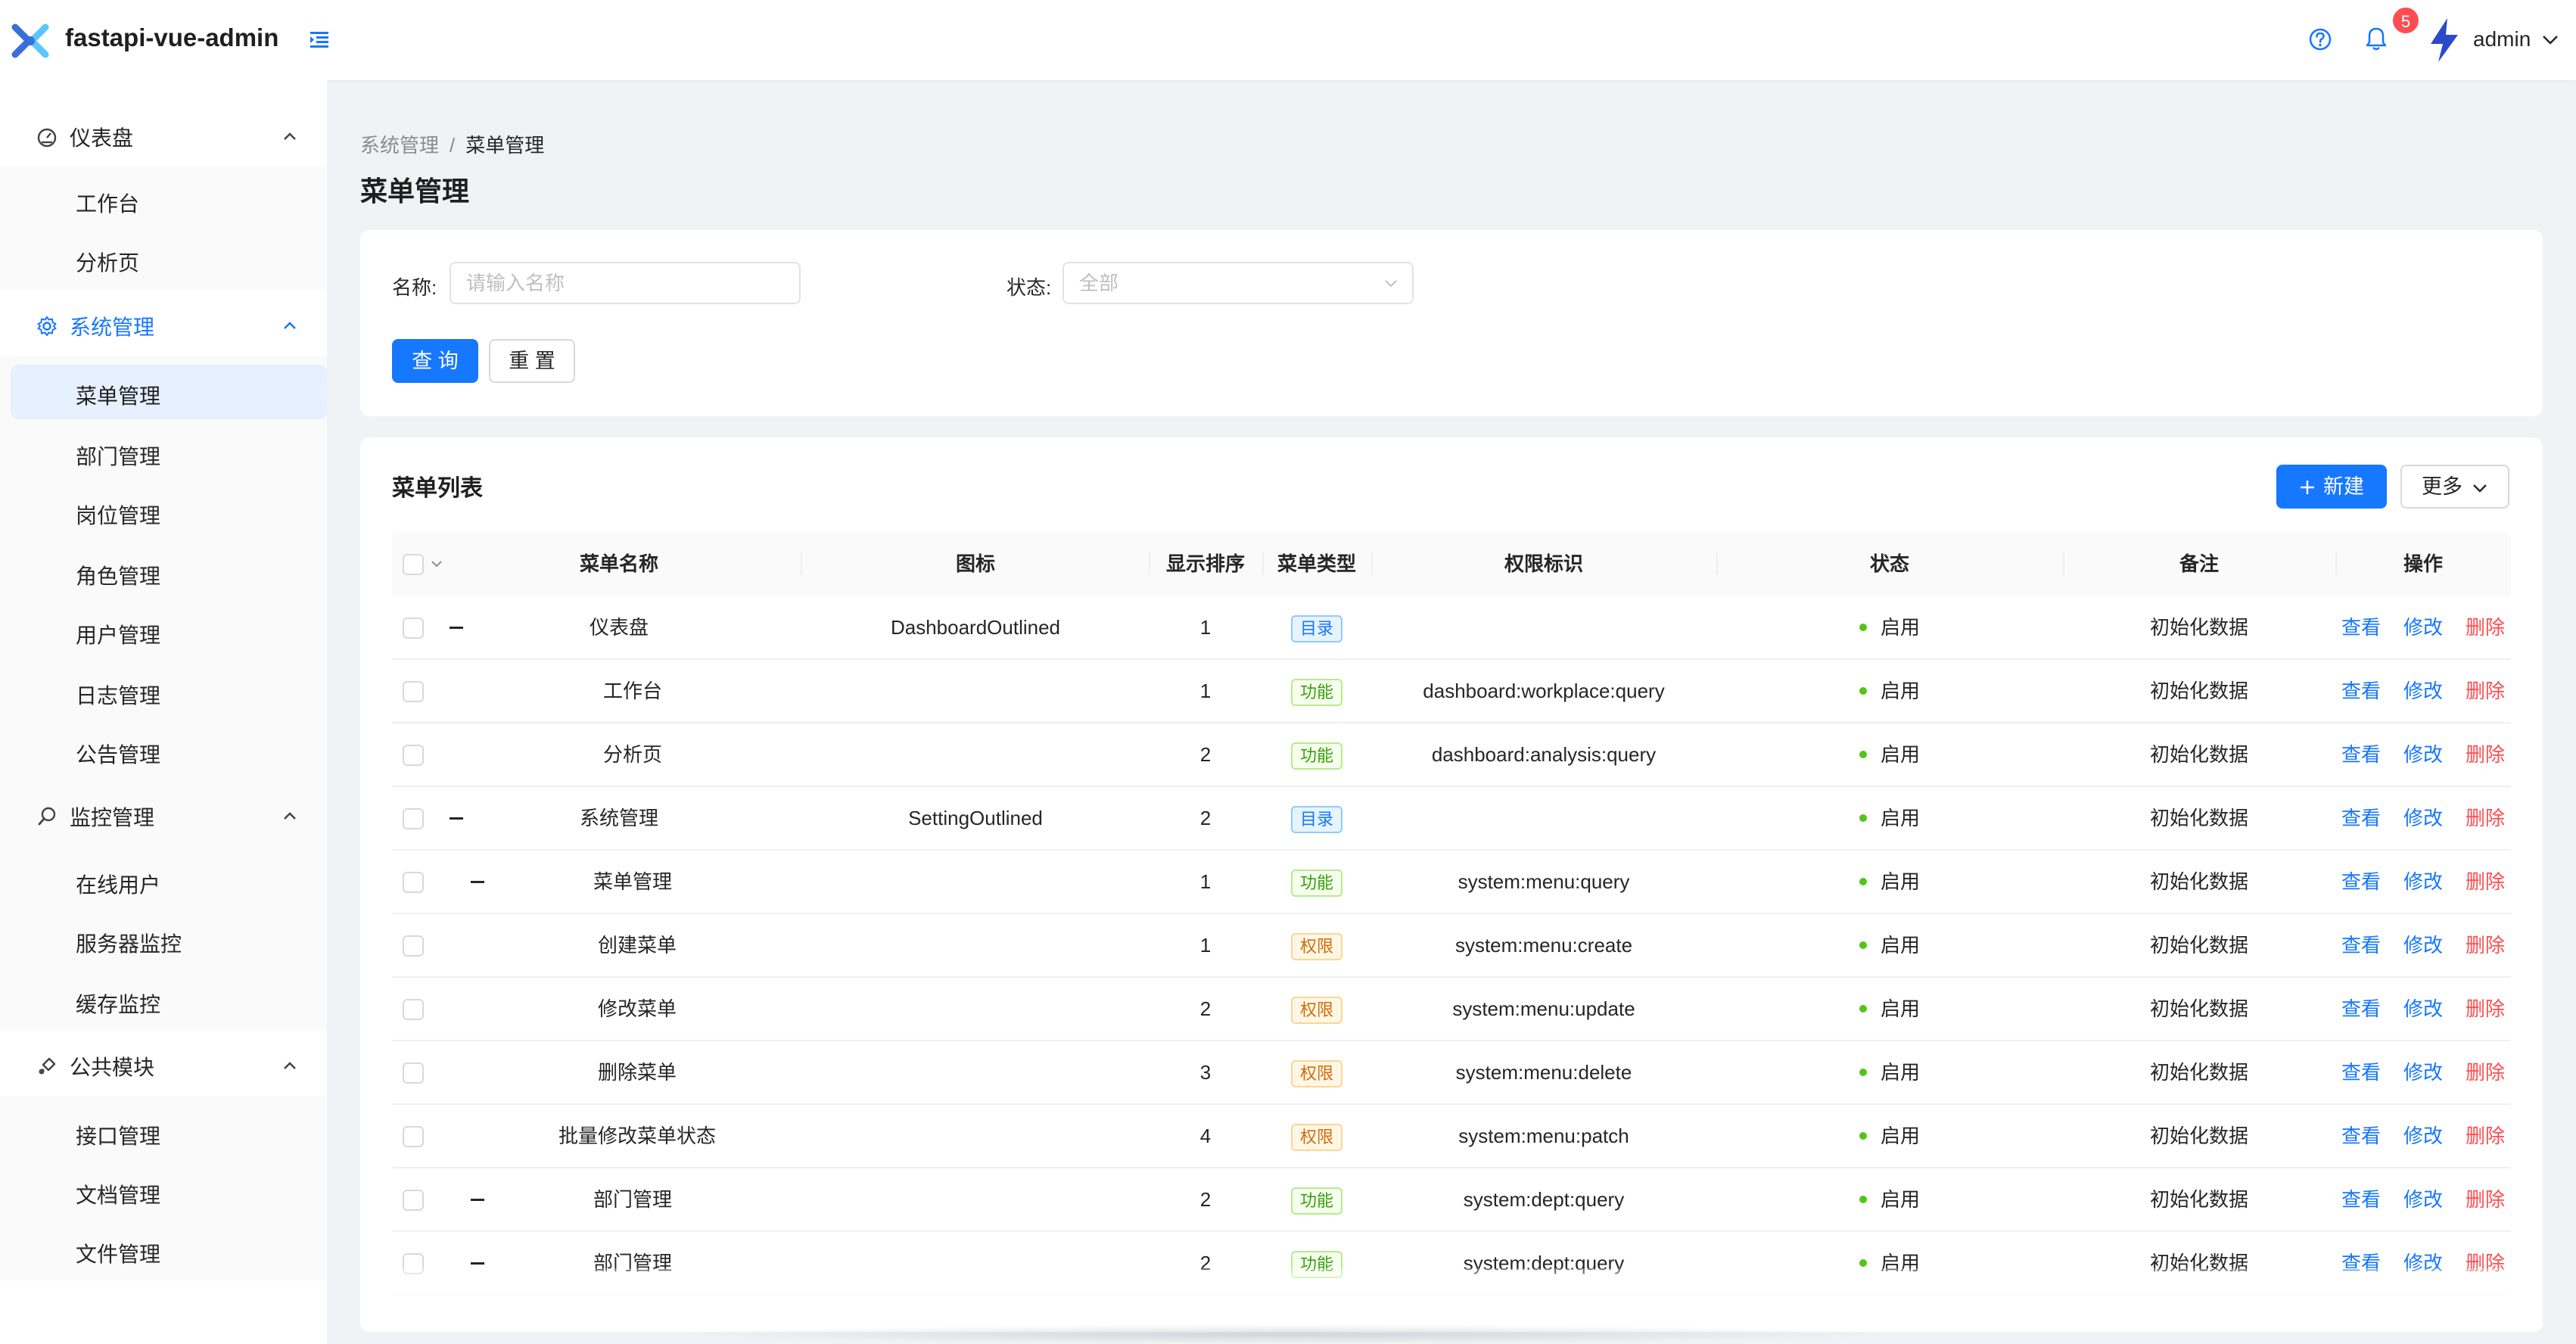  What do you see at coordinates (435, 361) in the screenshot?
I see `query-button: 查 询` at bounding box center [435, 361].